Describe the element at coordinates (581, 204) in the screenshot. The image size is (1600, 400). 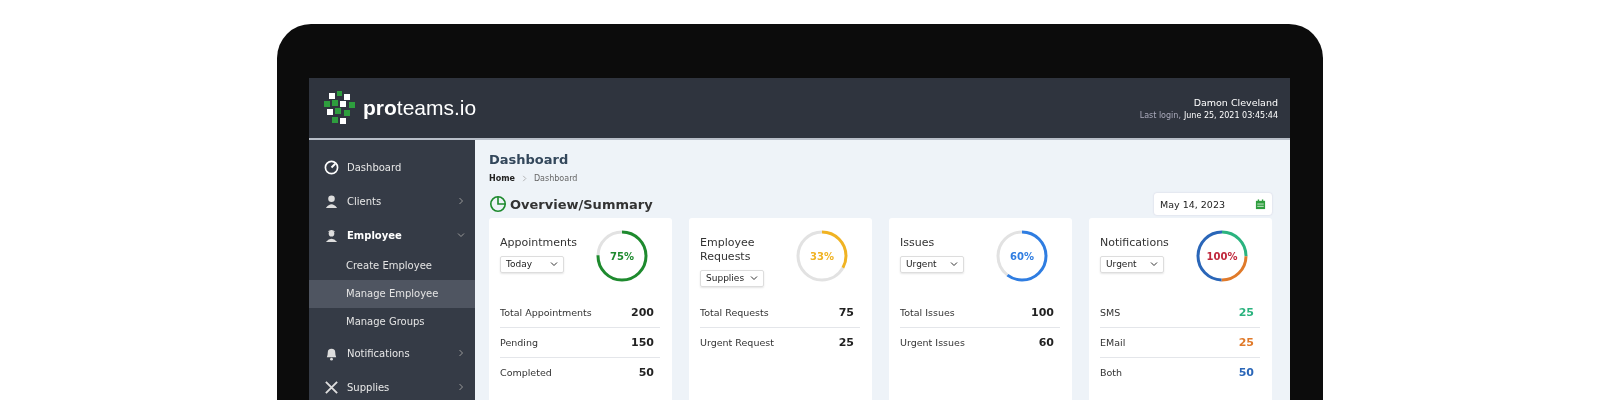
I see `section-title: Overview/Summary` at that location.